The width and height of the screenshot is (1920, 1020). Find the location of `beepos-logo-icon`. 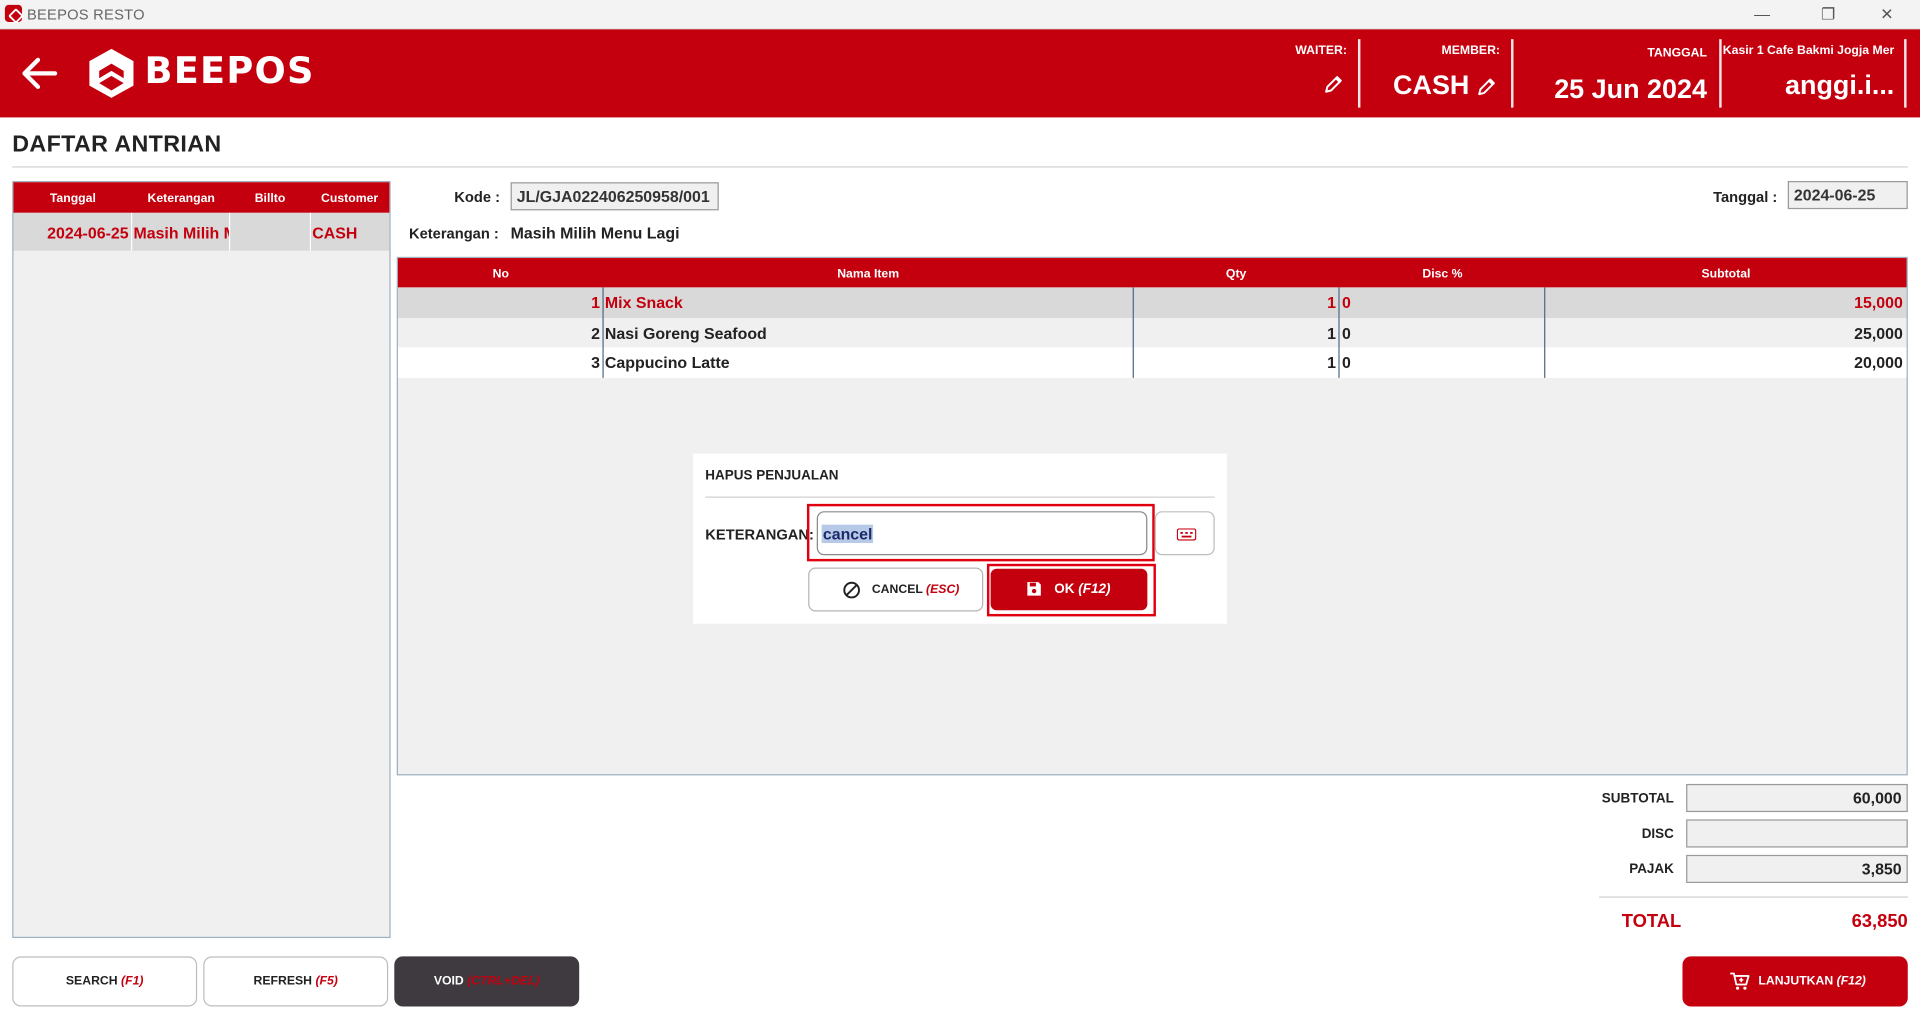

beepos-logo-icon is located at coordinates (111, 73).